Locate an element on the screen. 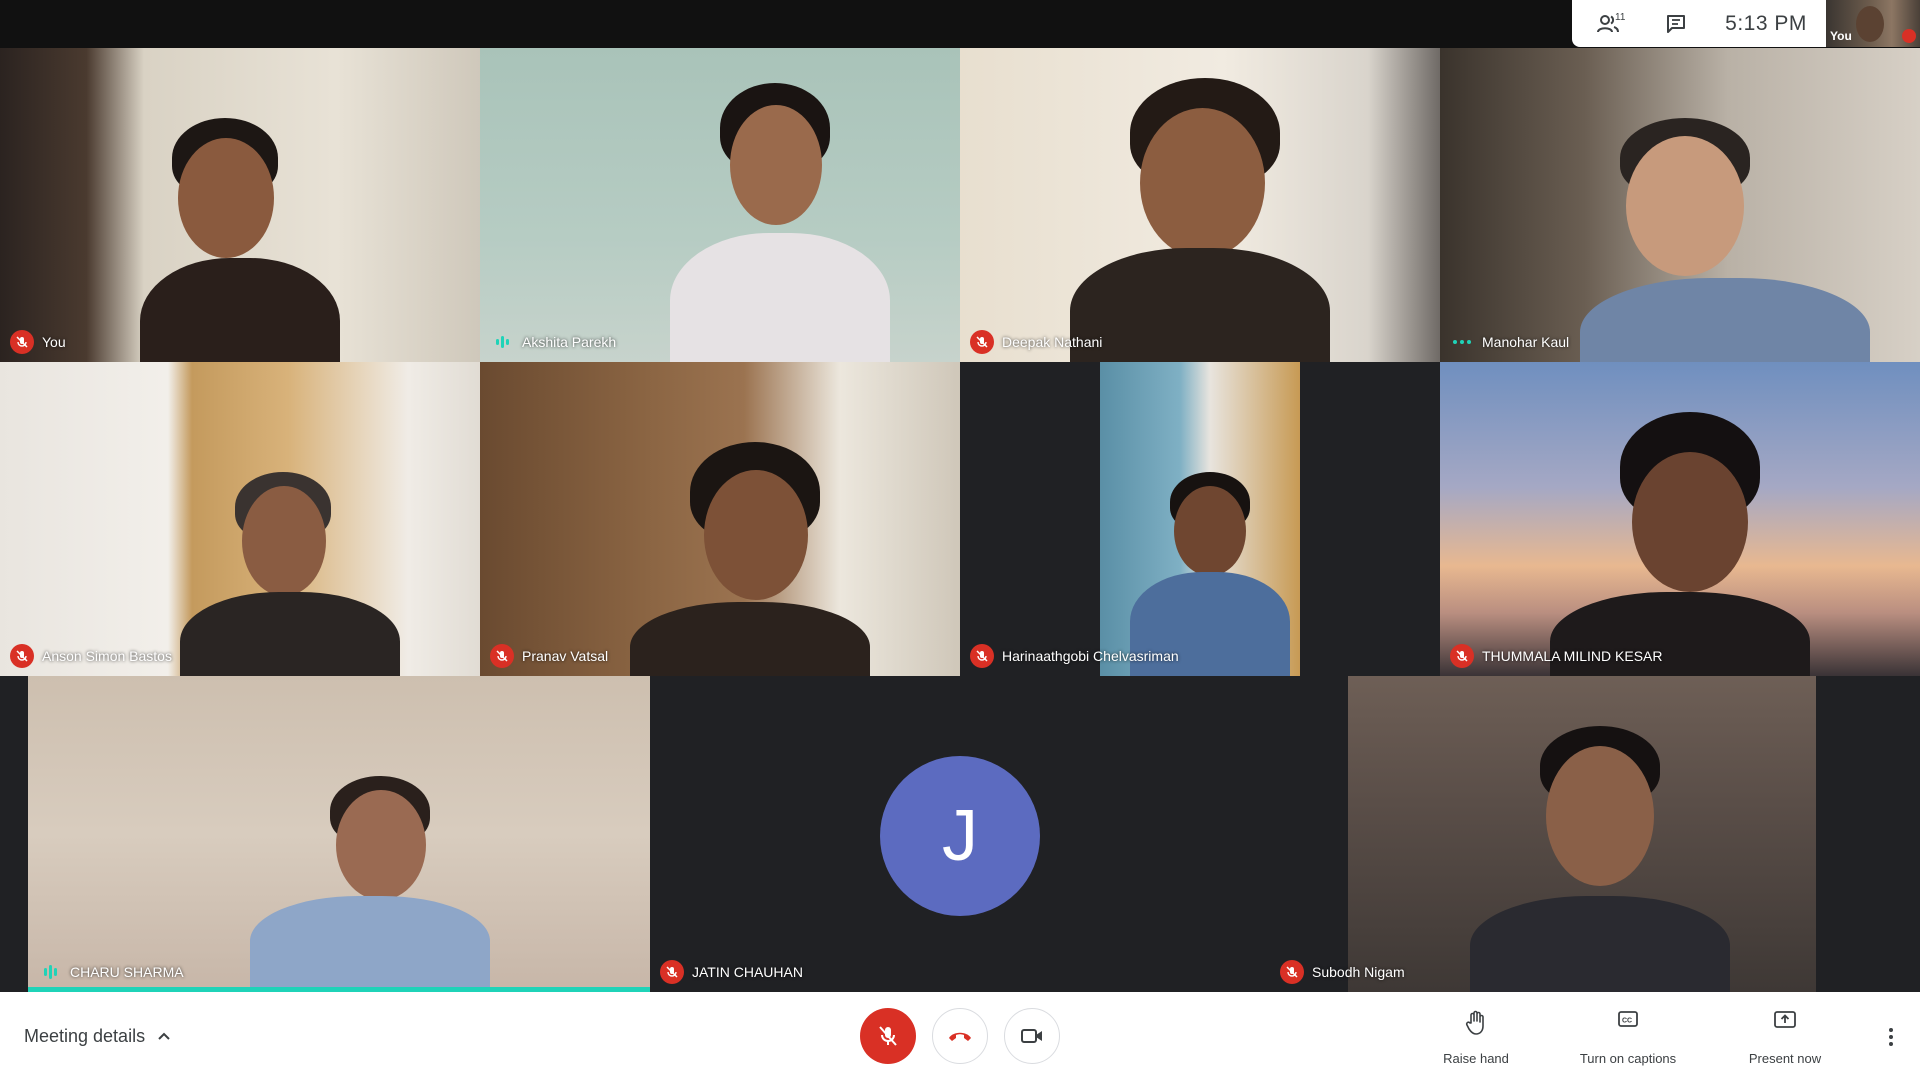  participants-button: 11 is located at coordinates (1609, 23).